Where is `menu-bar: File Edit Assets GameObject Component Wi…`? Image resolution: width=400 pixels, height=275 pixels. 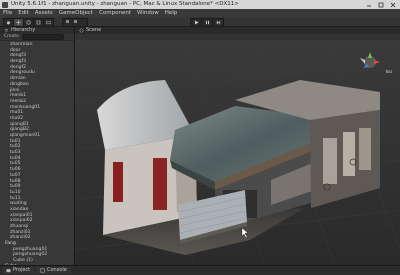
menu-bar: File Edit Assets GameObject Component Wi… is located at coordinates (200, 13).